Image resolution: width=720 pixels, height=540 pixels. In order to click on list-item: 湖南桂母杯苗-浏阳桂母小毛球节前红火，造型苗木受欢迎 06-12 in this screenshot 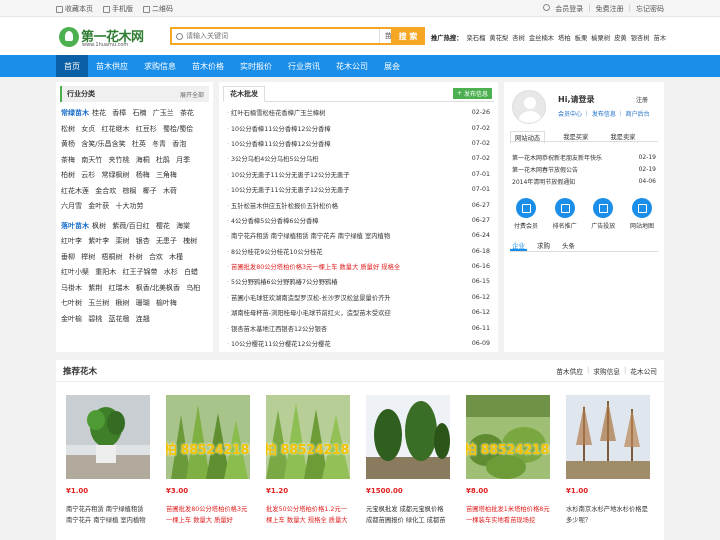, I will do `click(358, 312)`.